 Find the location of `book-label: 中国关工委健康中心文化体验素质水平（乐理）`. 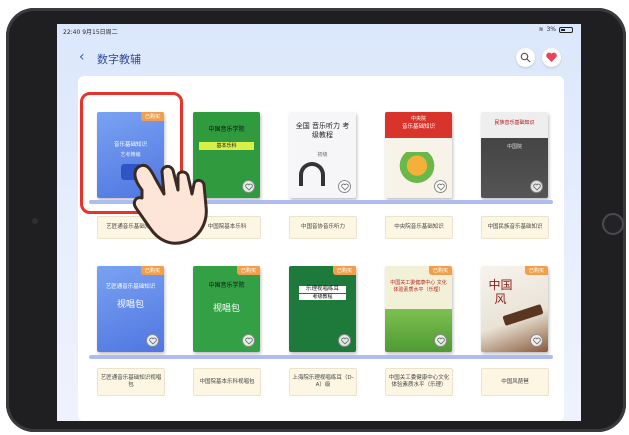

book-label: 中国关工委健康中心文化体验素质水平（乐理） is located at coordinates (419, 382).